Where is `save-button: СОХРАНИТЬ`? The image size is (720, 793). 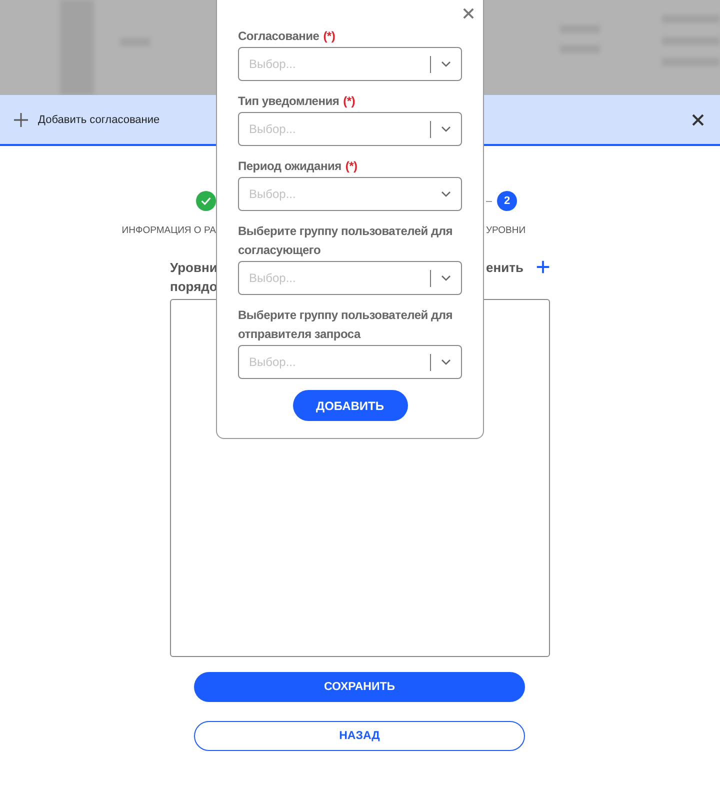 save-button: СОХРАНИТЬ is located at coordinates (359, 687).